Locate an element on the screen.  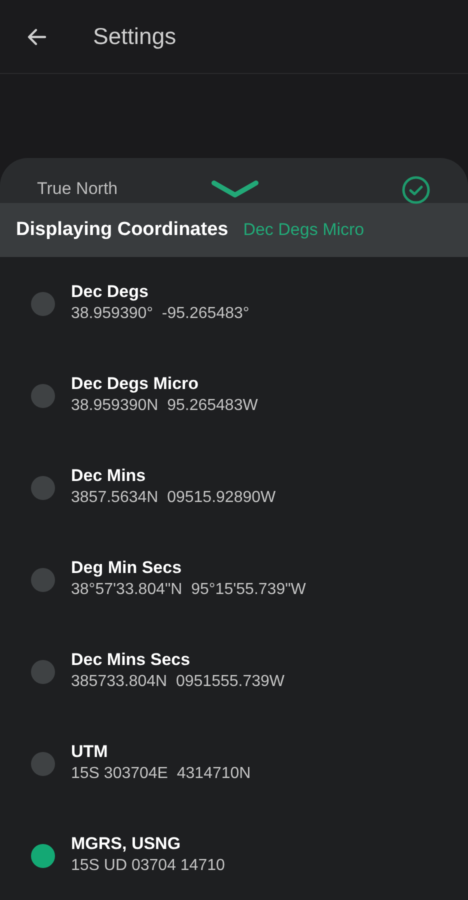
format-name: Deg Min Secs is located at coordinates (127, 568).